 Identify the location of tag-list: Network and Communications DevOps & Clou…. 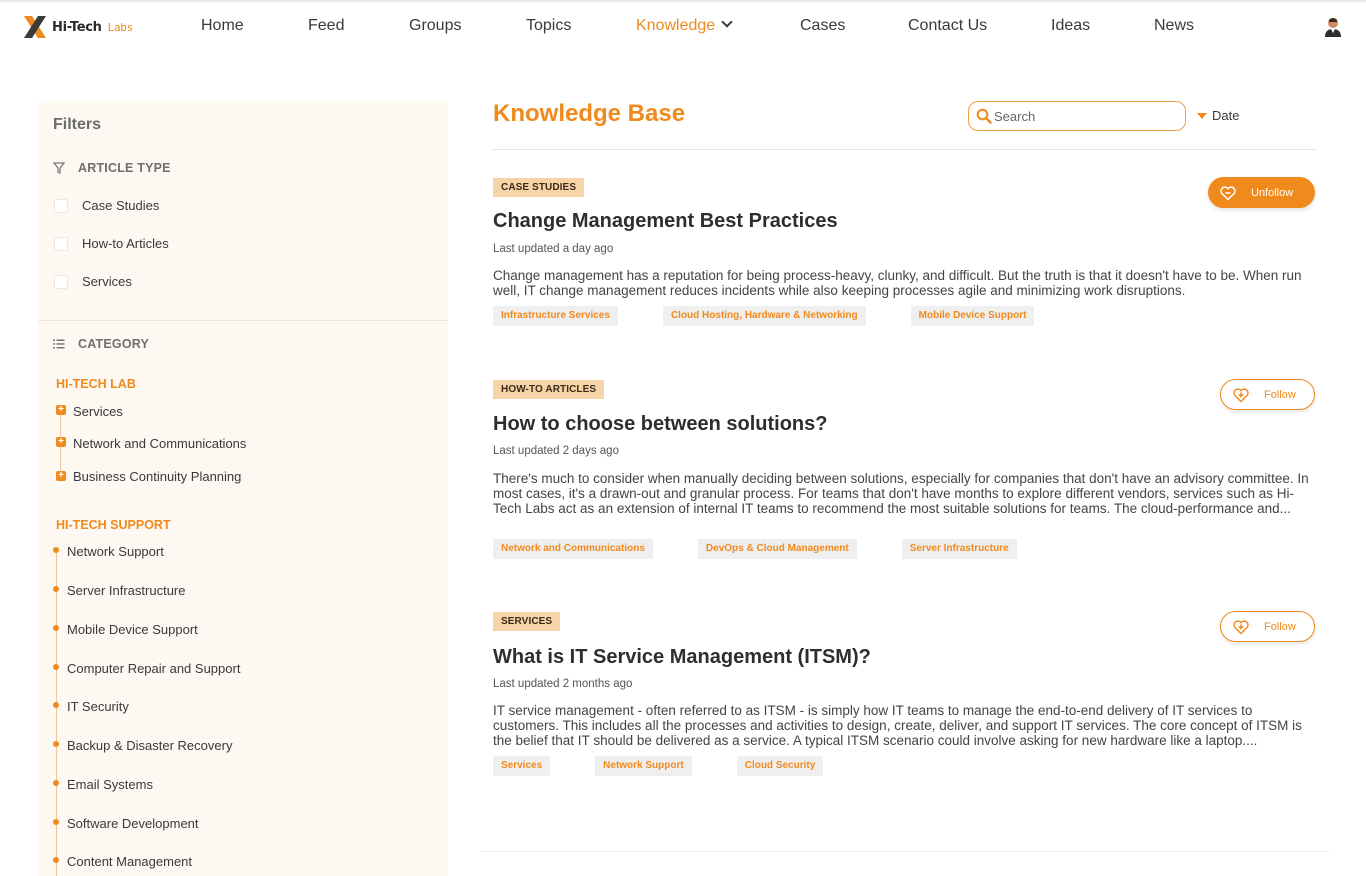
(777, 549).